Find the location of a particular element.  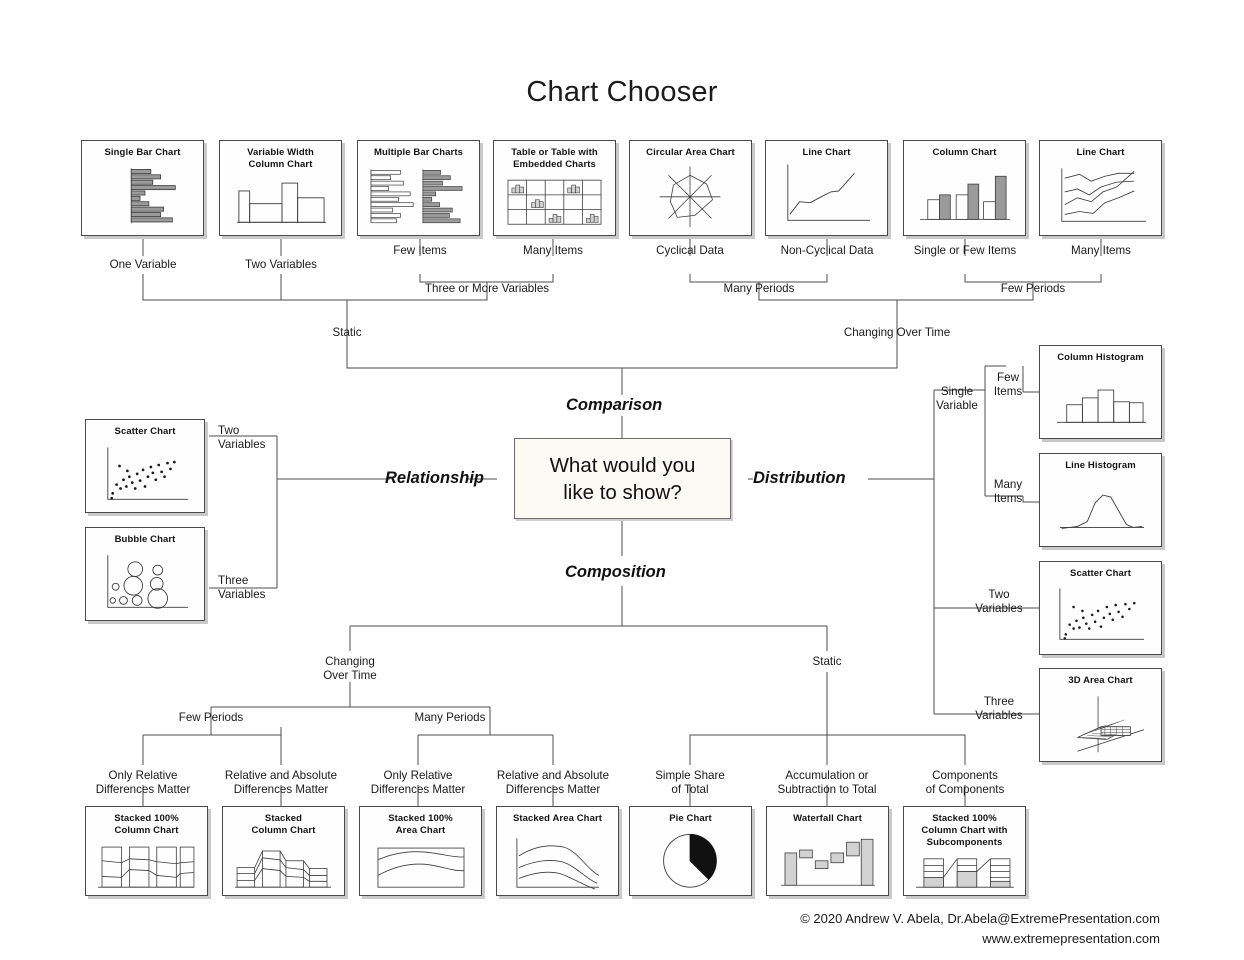

label-accumulation-subtraction: Accumulation or Subtraction to Total is located at coordinates (827, 782).